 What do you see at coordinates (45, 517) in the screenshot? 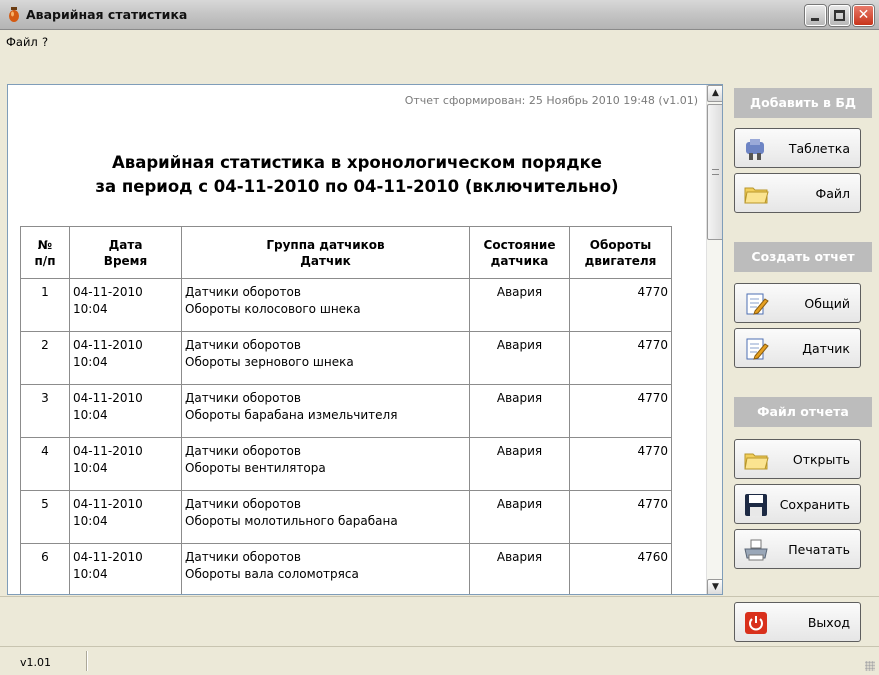
I see `cell-num: 5` at bounding box center [45, 517].